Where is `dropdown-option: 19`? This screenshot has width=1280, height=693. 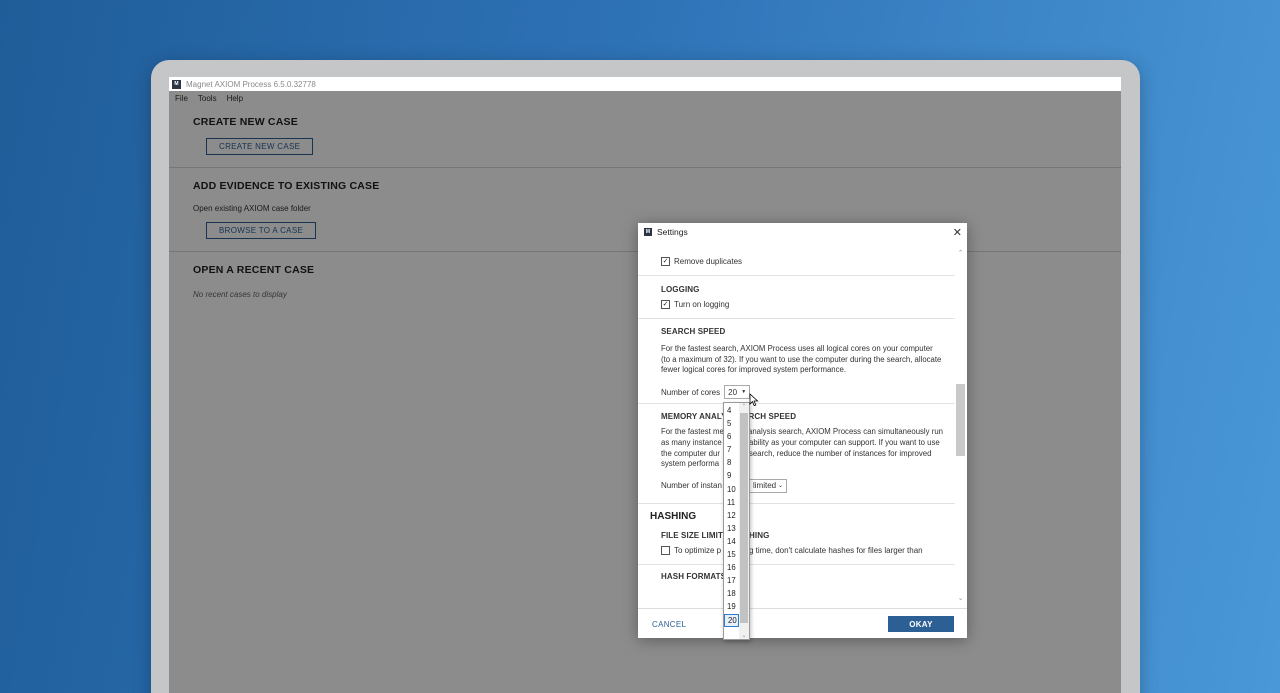 dropdown-option: 19 is located at coordinates (731, 606).